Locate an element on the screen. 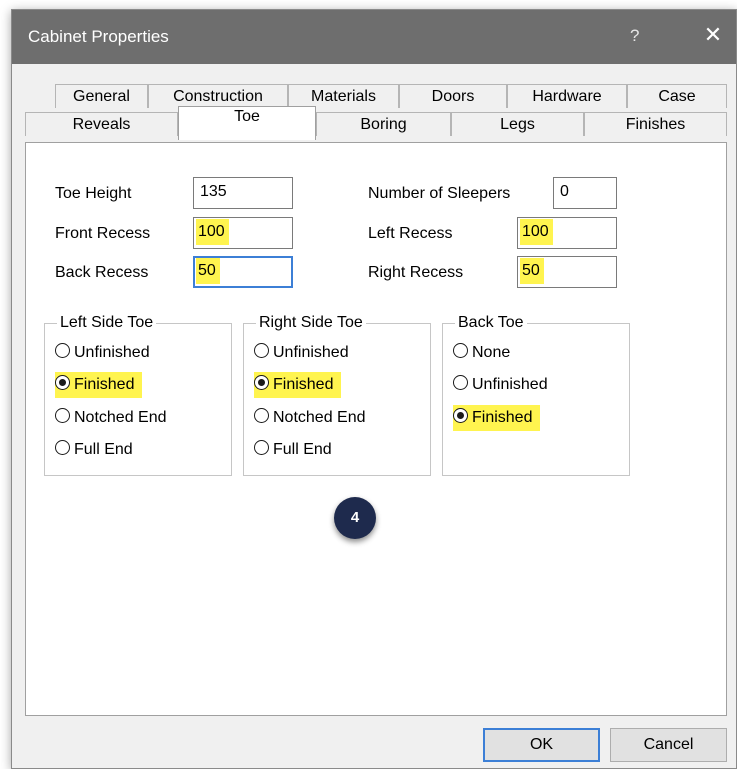  tab-legs: Legs is located at coordinates (517, 124).